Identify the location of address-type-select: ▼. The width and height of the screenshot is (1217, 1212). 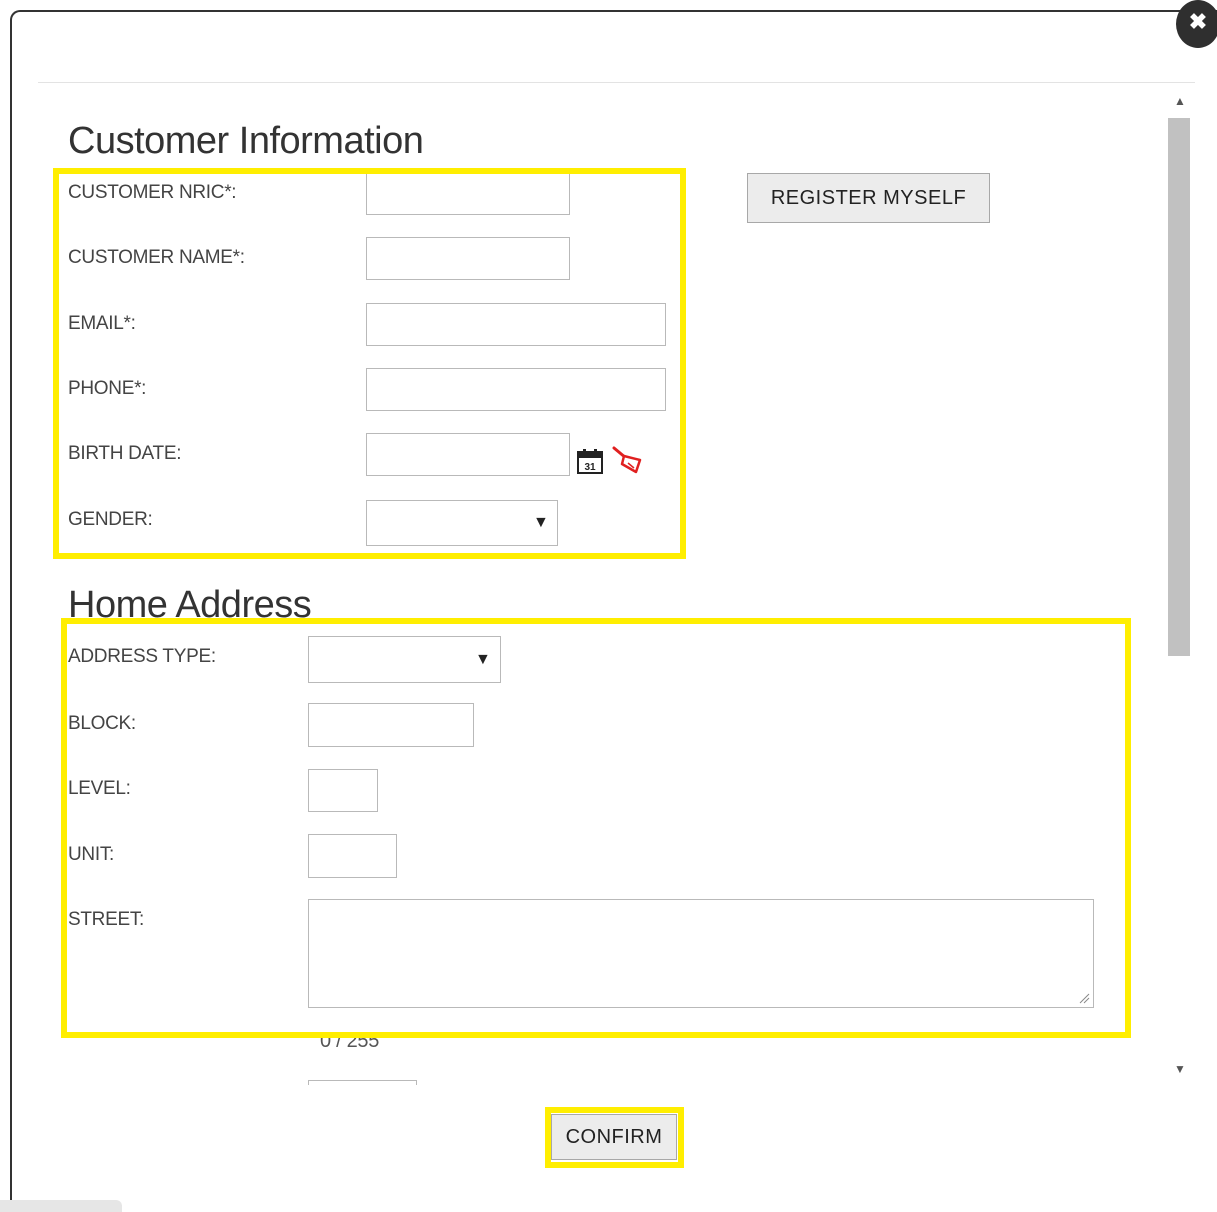
(404, 659).